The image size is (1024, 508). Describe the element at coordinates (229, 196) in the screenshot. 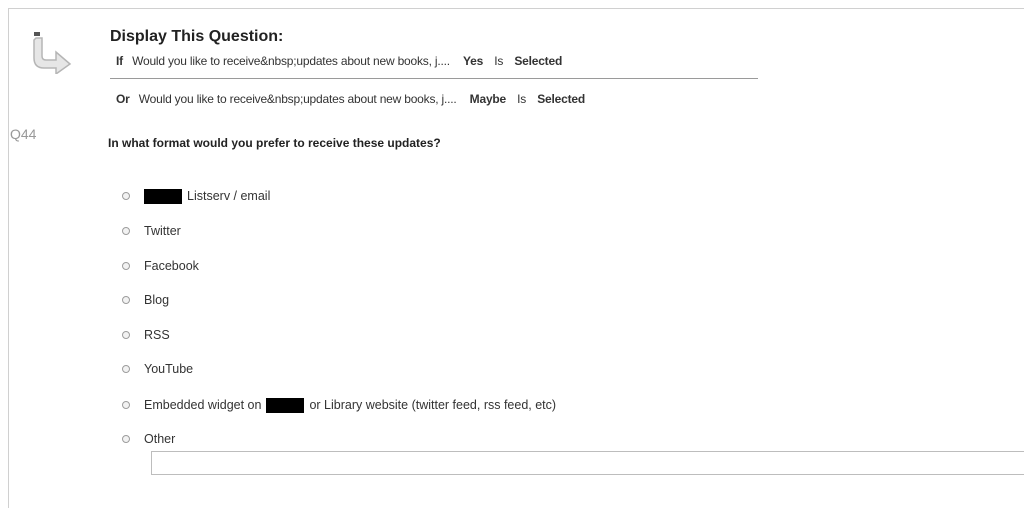

I see `choice-label: Listserv / email` at that location.